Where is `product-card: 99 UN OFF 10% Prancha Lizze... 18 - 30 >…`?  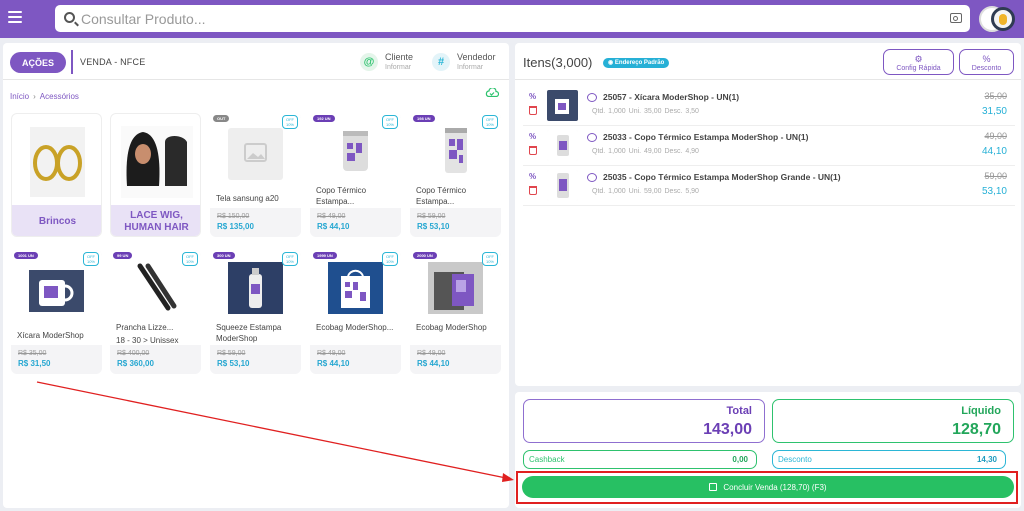 product-card: 99 UN OFF 10% Prancha Lizze... 18 - 30 >… is located at coordinates (155, 312).